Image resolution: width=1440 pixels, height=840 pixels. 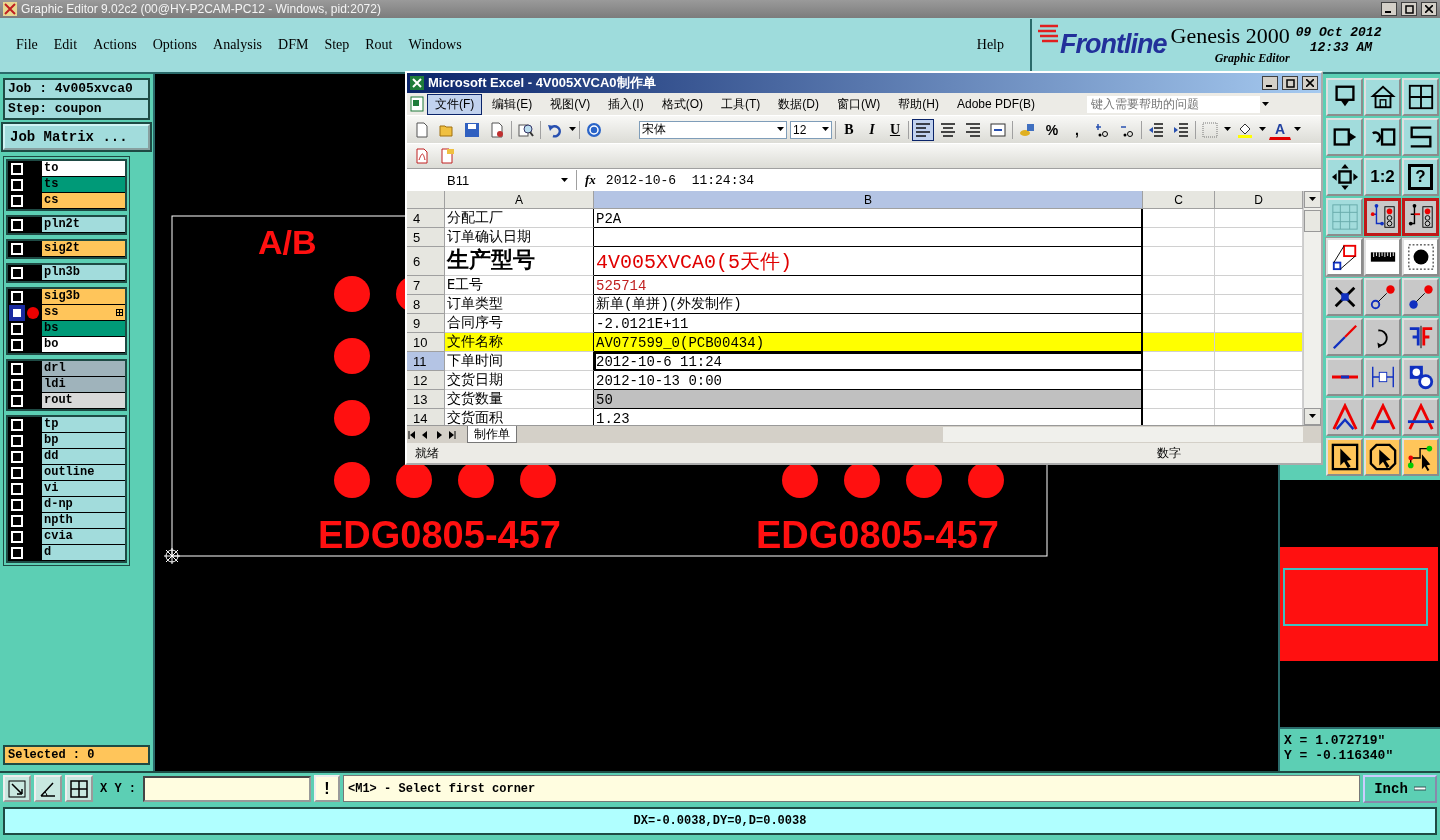 I want to click on column-header: B, so click(x=868, y=200).